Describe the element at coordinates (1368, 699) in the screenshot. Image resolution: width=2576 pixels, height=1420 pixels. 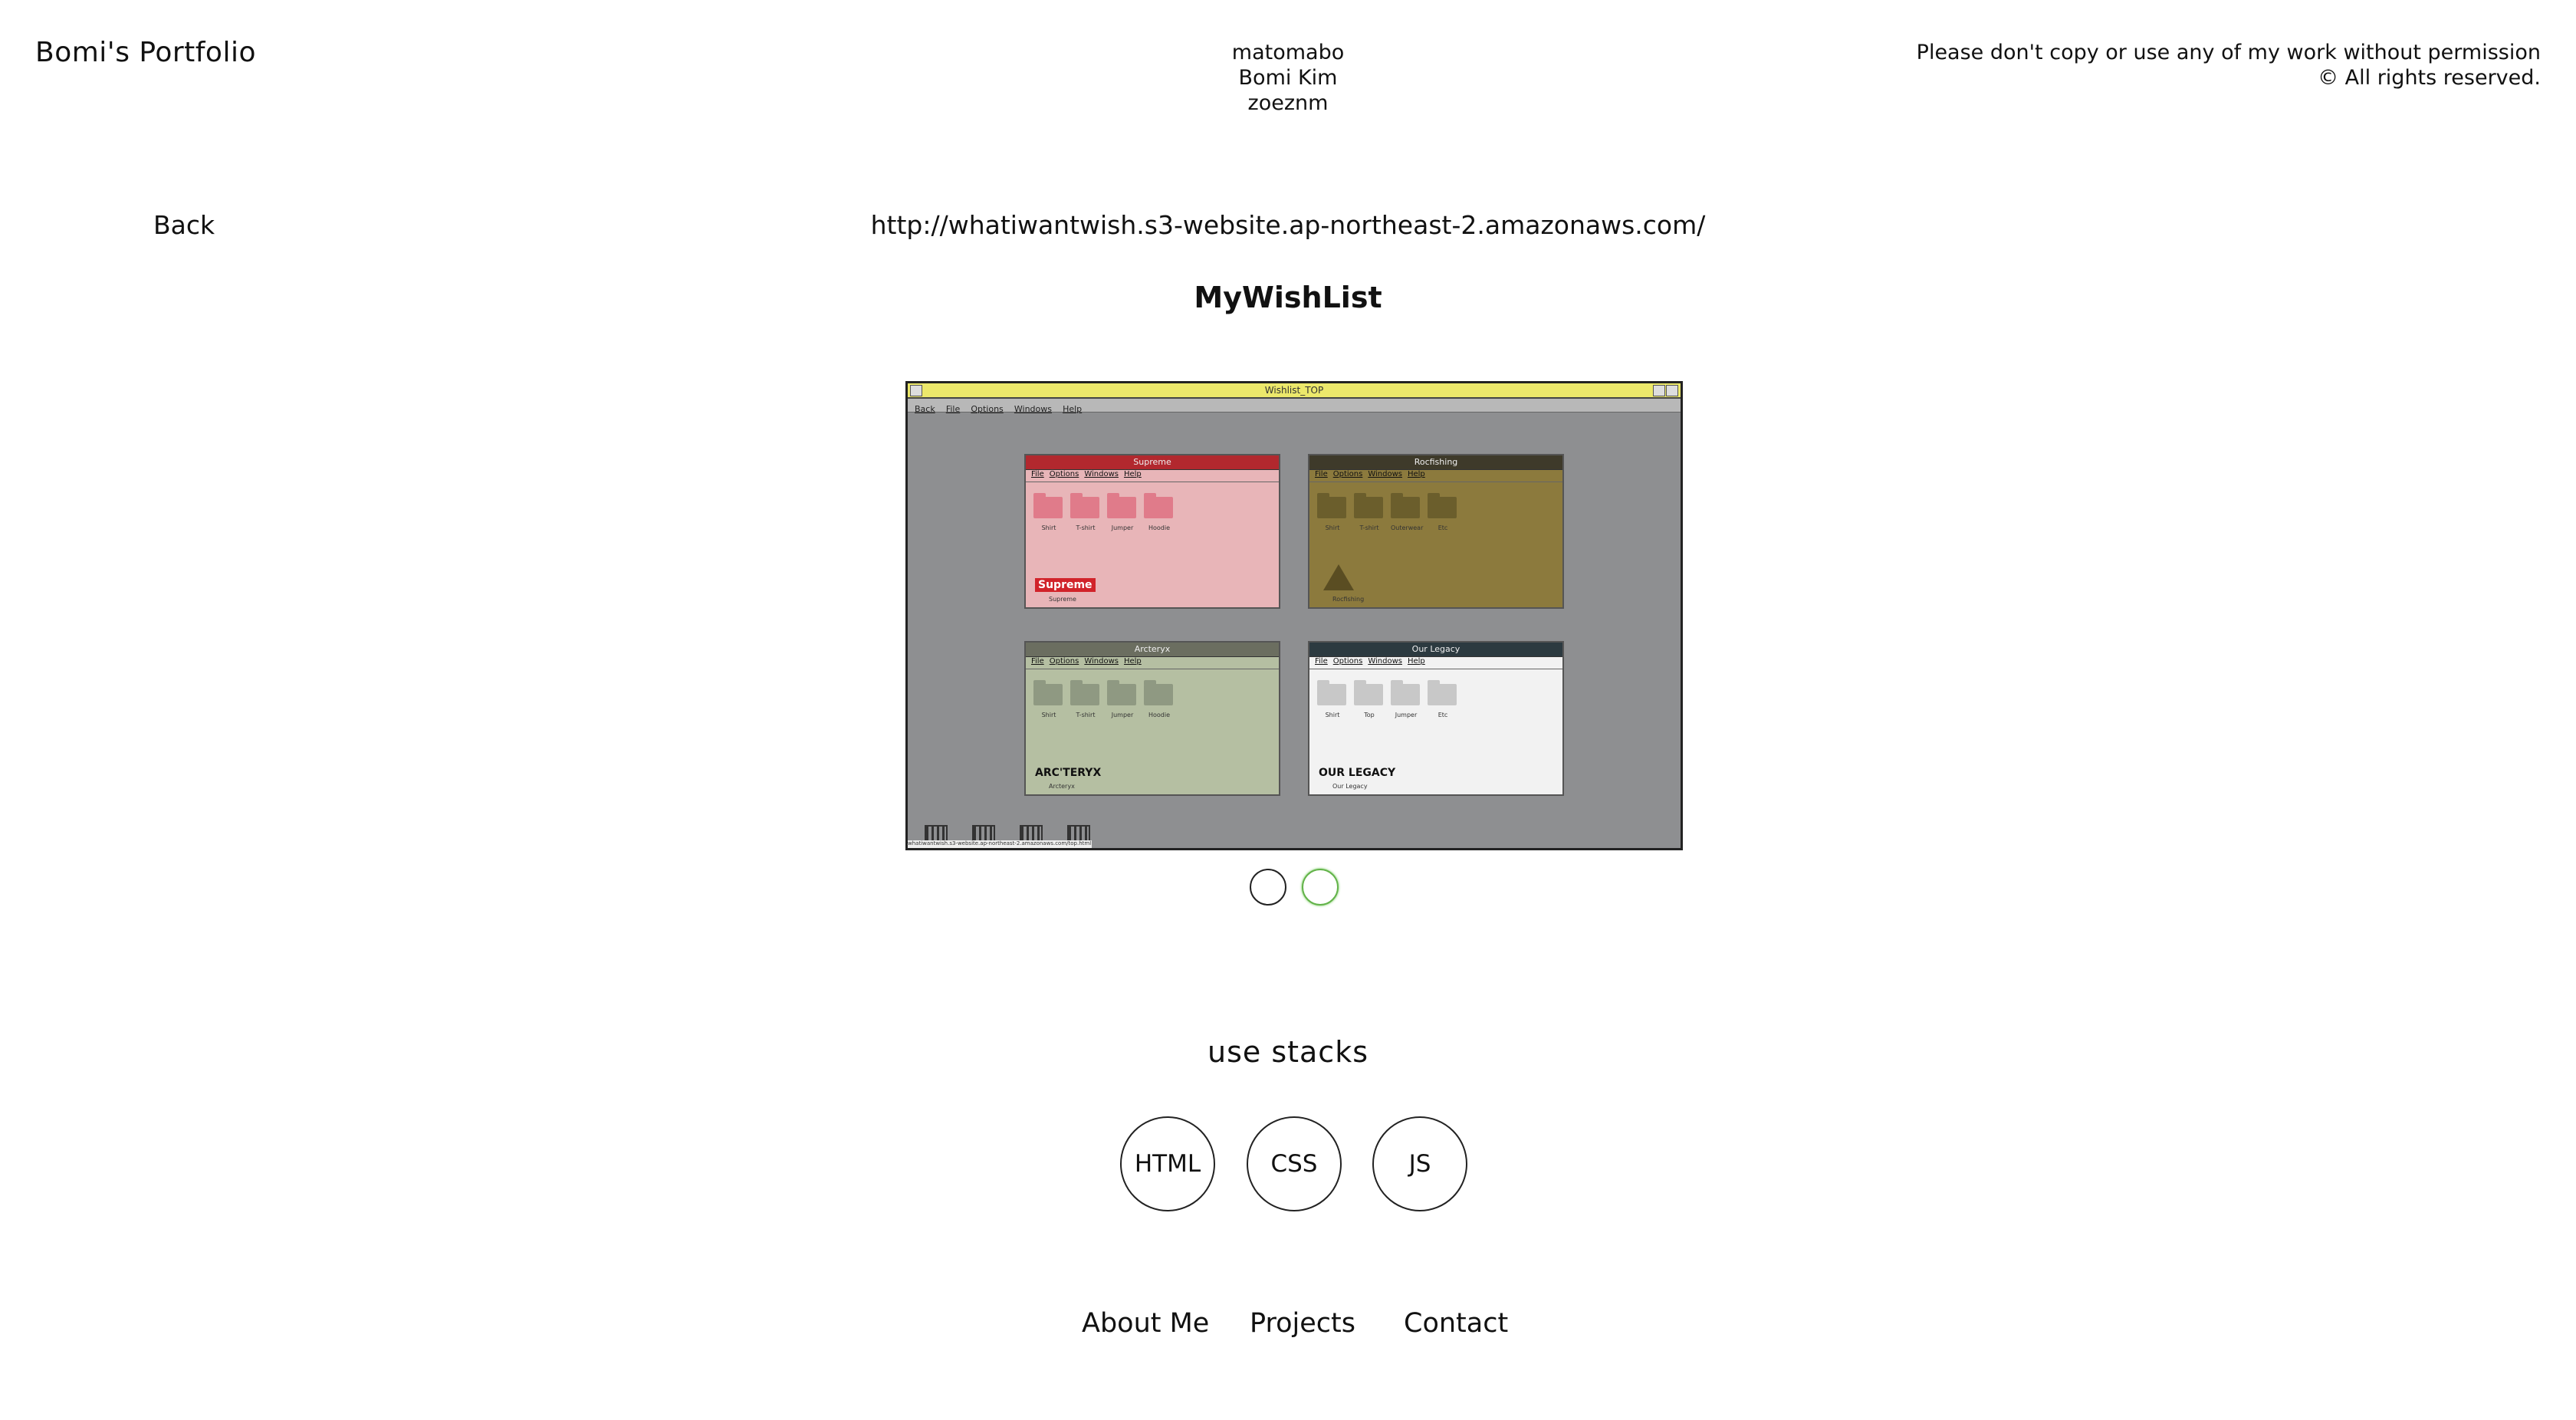
I see `folder-icon: Top` at that location.